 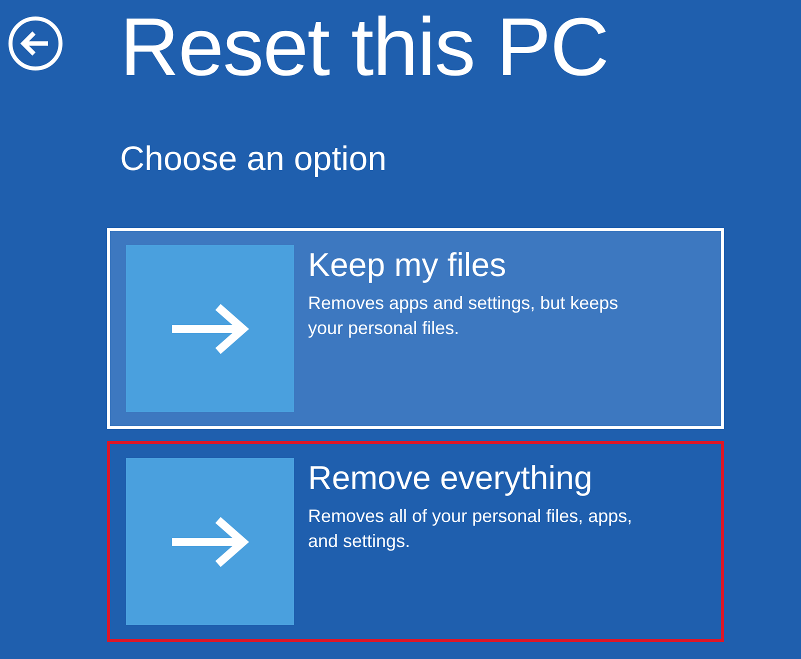 What do you see at coordinates (471, 529) in the screenshot?
I see `option-description: Removes all of your personal files, apps, and settings.` at bounding box center [471, 529].